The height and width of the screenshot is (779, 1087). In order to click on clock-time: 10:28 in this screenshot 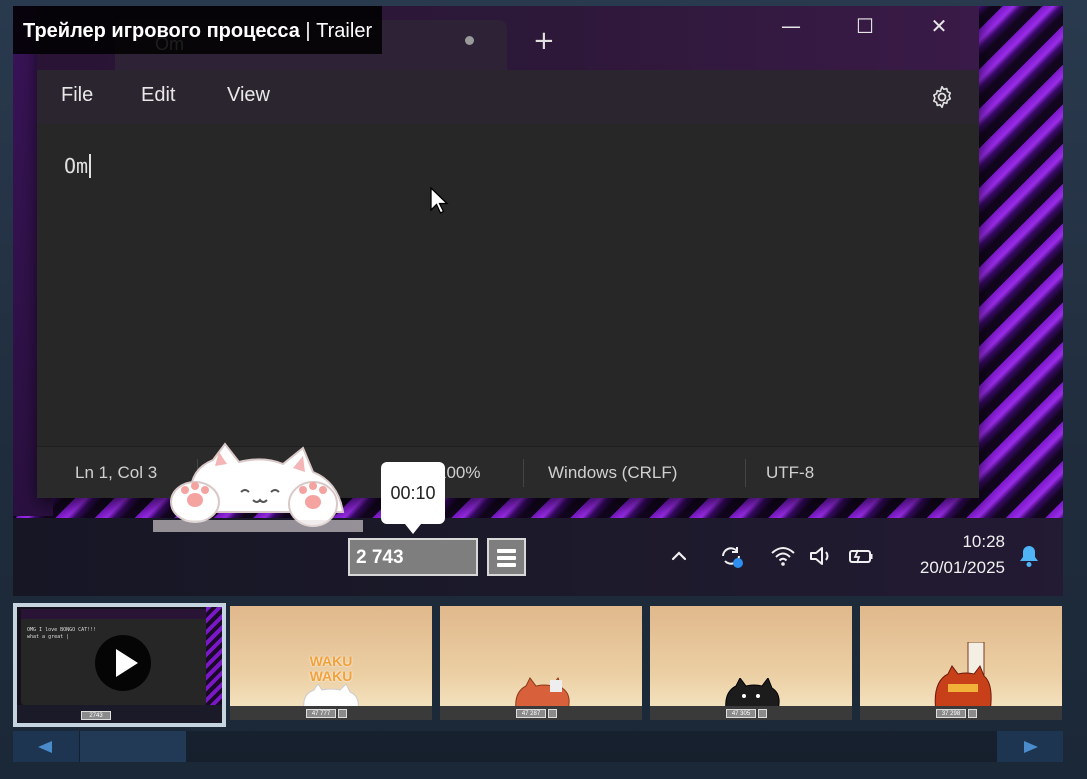, I will do `click(967, 542)`.